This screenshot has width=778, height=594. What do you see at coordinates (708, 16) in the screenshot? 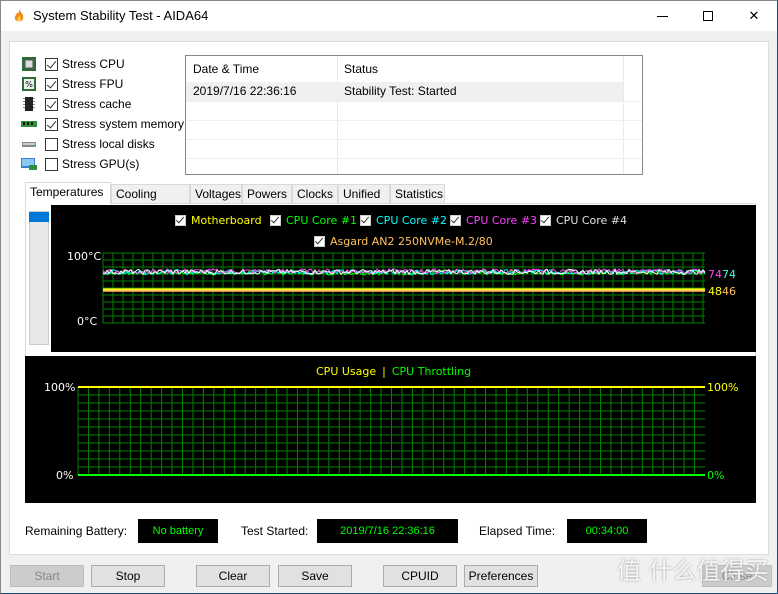
I see `maximize-button` at bounding box center [708, 16].